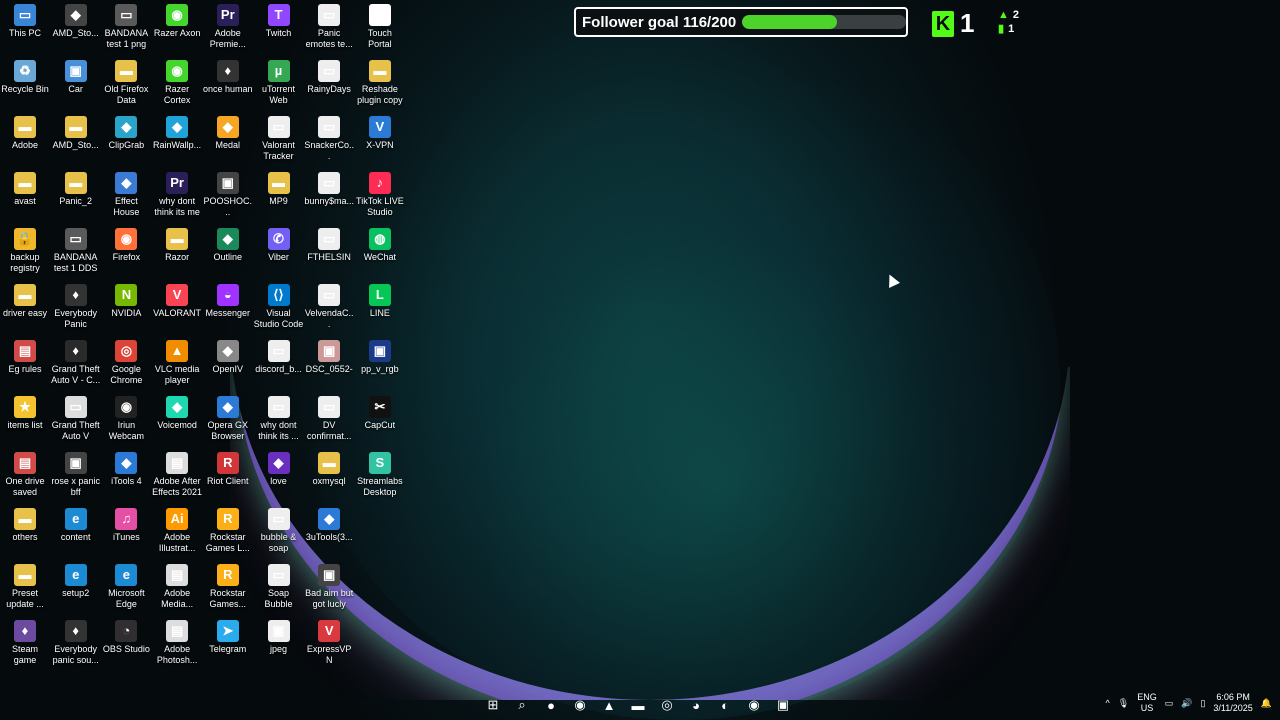 The image size is (1280, 720). What do you see at coordinates (25, 420) in the screenshot?
I see `desktop-icon: ★ items list` at bounding box center [25, 420].